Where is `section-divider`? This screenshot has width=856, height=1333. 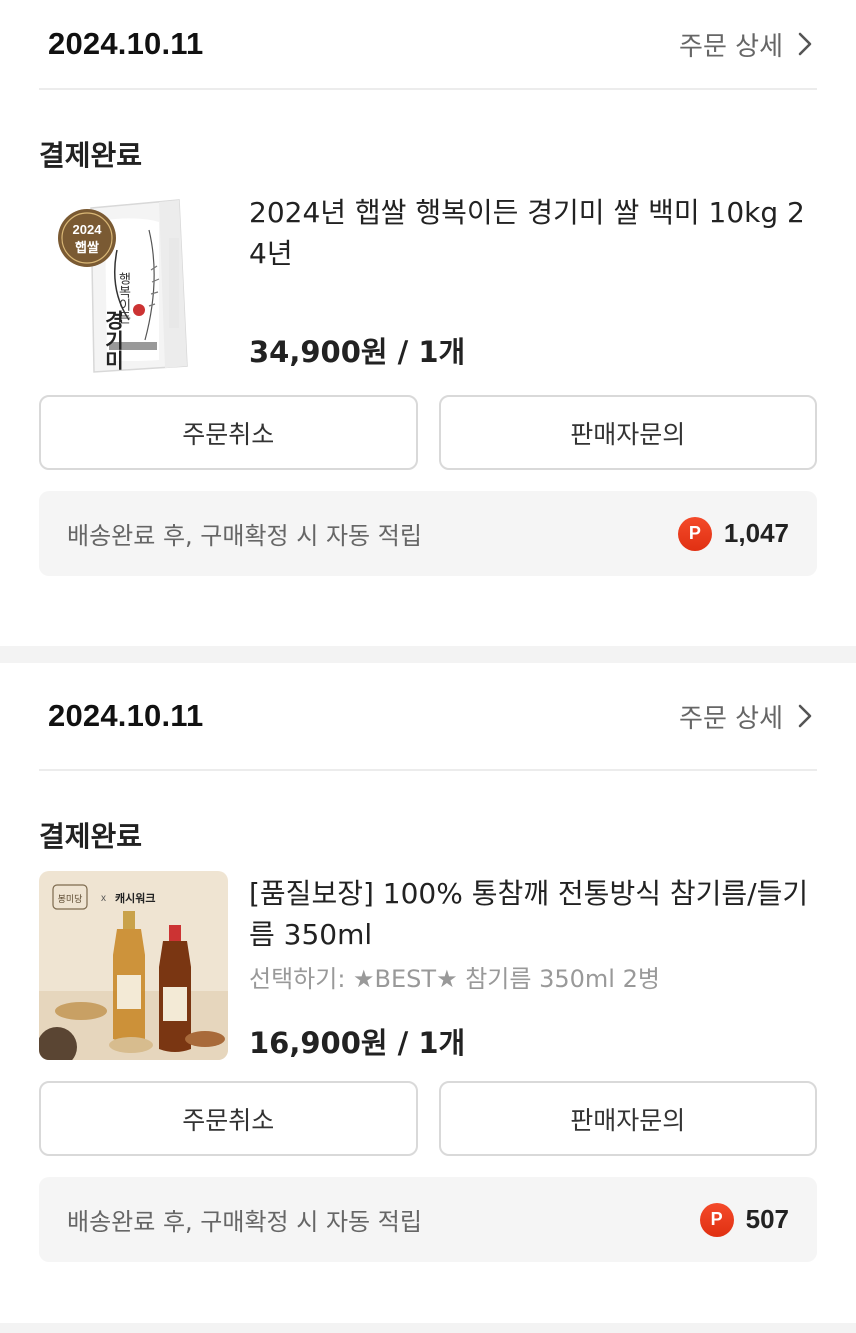 section-divider is located at coordinates (428, 654).